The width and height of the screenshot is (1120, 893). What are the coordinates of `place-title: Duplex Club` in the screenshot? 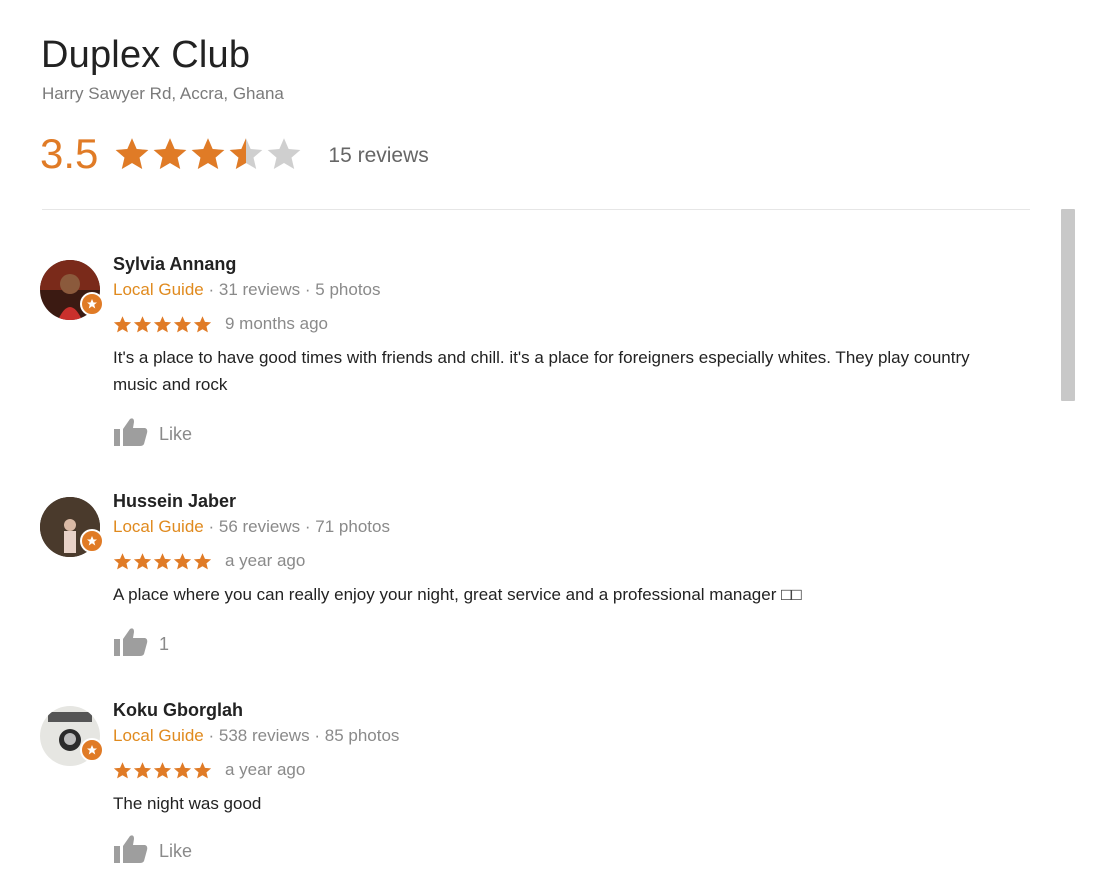 It's located at (146, 55).